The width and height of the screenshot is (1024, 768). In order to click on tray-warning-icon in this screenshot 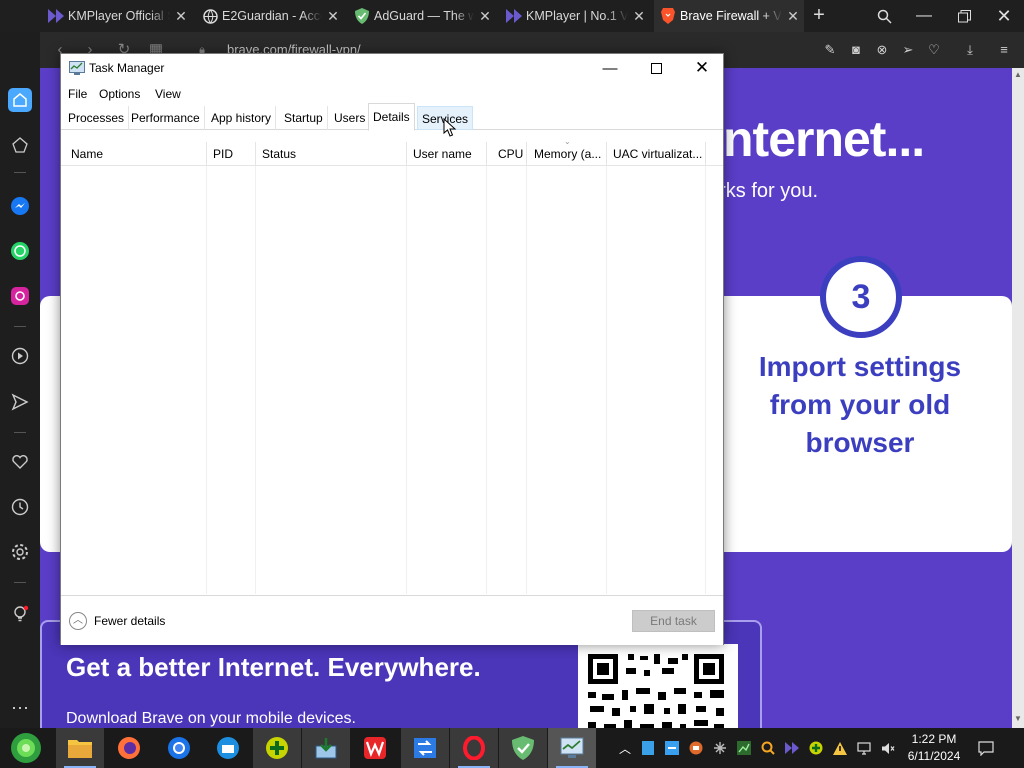, I will do `click(840, 748)`.